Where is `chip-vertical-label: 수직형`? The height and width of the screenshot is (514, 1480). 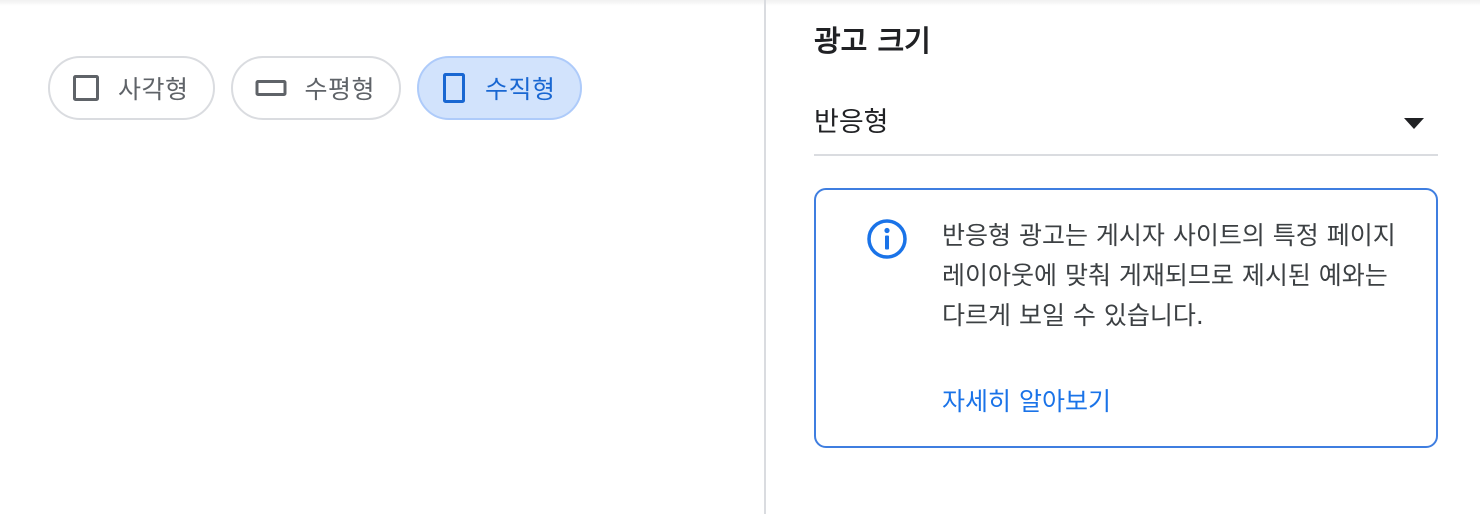
chip-vertical-label: 수직형 is located at coordinates (520, 89).